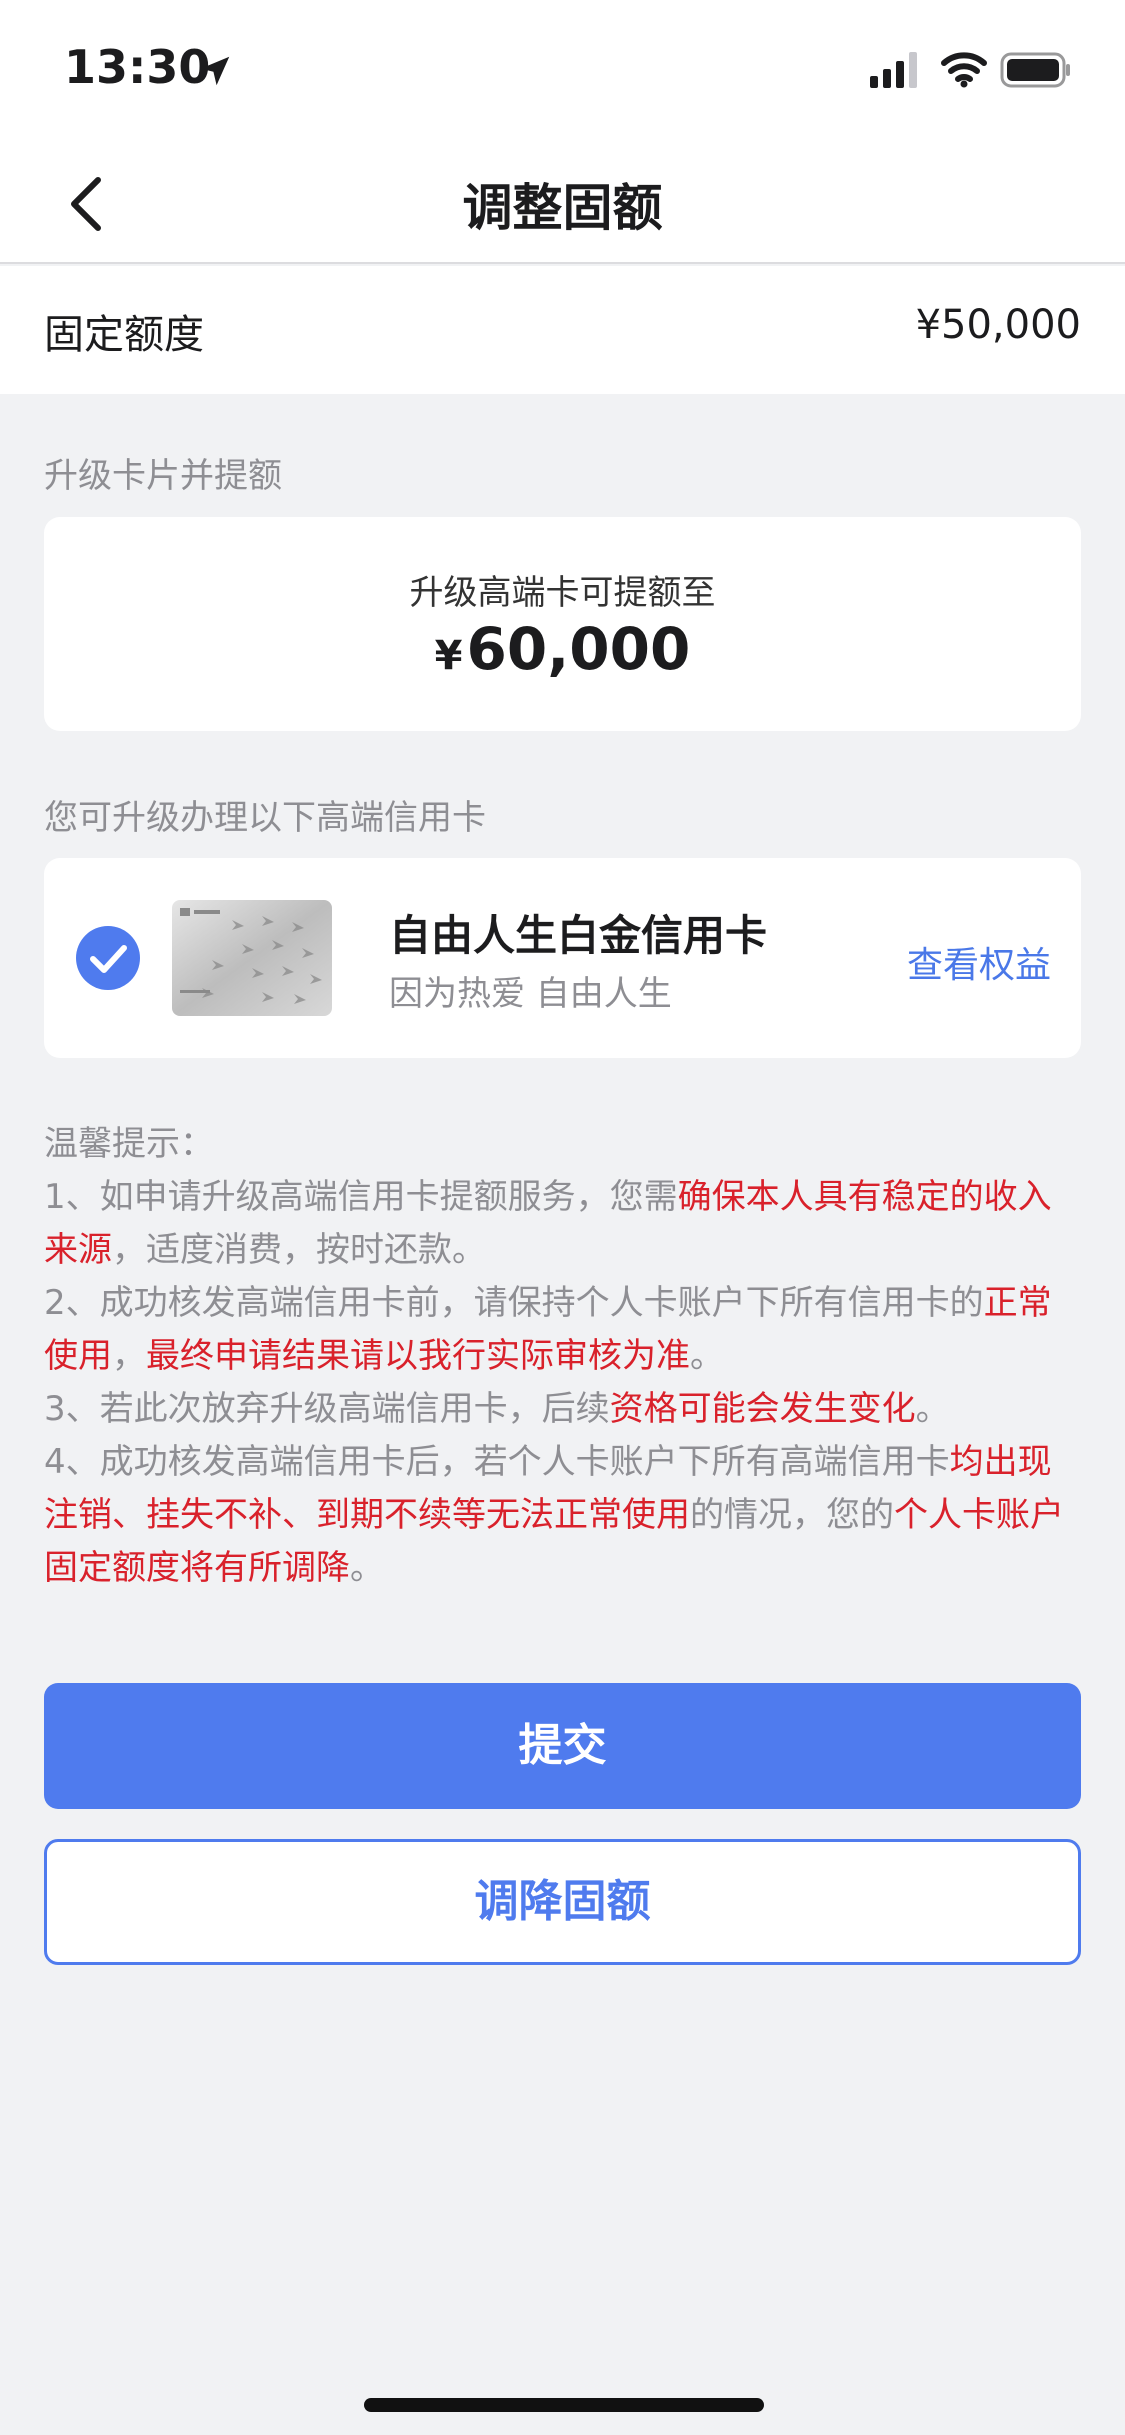 This screenshot has width=1125, height=2435. I want to click on tip-highlight: 最终申请结果请以我行实际审核为准, so click(418, 1356).